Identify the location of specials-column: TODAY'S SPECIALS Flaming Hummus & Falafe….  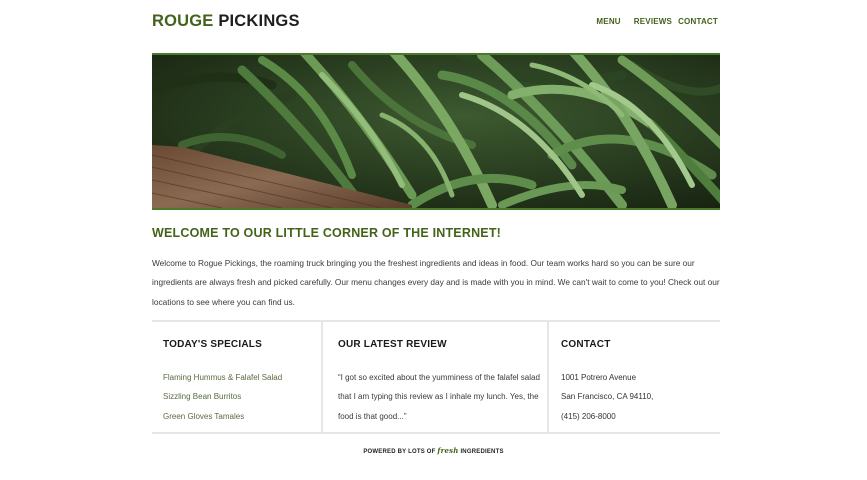
(237, 377).